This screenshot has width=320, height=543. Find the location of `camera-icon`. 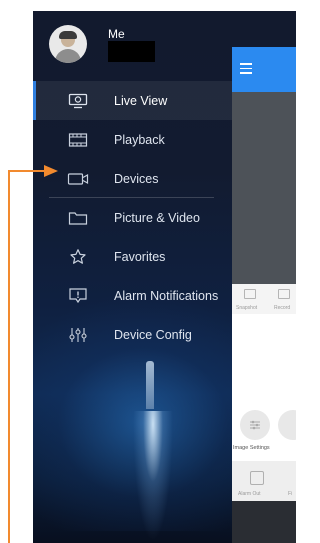

camera-icon is located at coordinates (78, 179).